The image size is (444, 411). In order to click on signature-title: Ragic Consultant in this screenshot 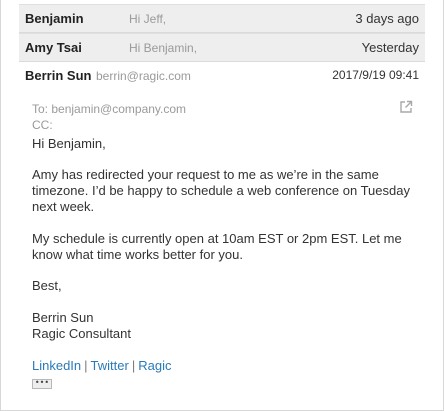, I will do `click(81, 333)`.